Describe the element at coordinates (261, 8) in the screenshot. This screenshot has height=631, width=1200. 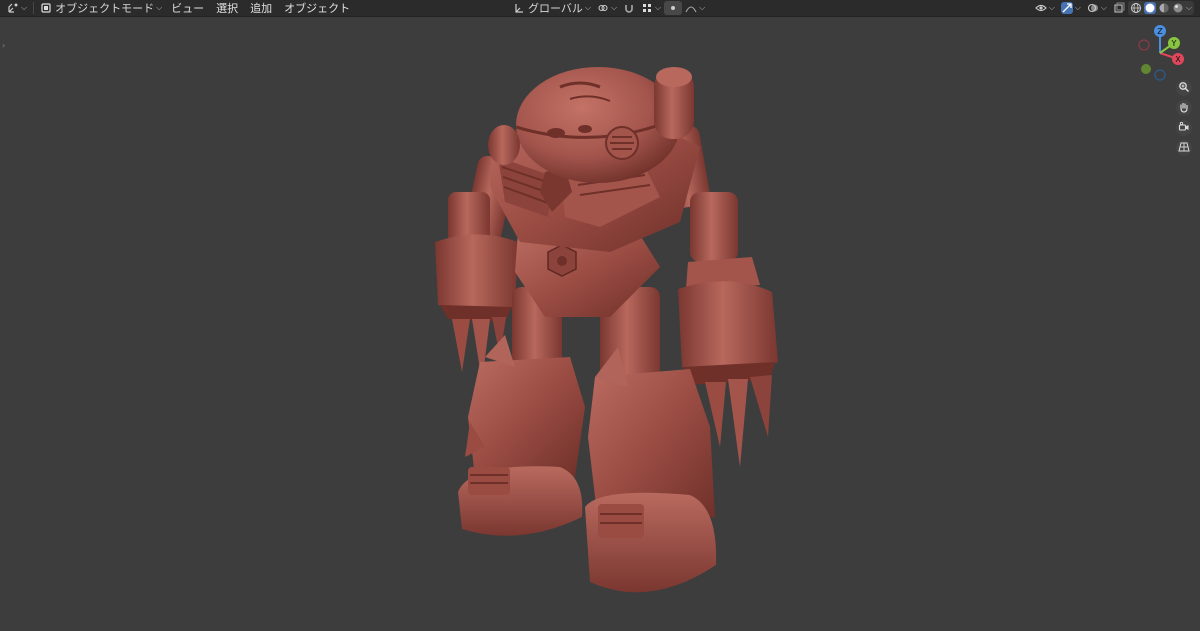
I see `menu-add: 追加` at that location.